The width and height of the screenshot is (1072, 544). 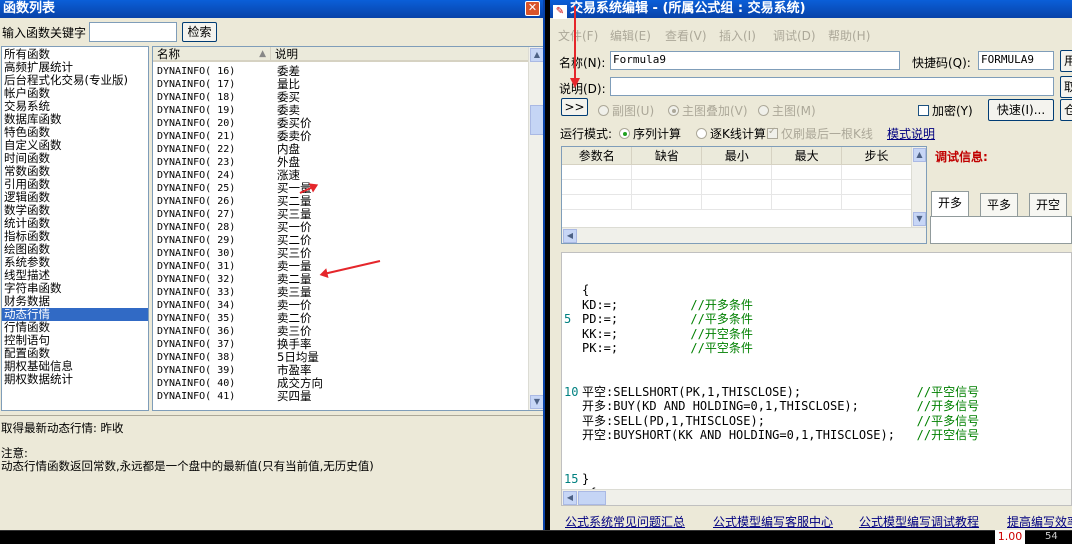 I want to click on parameter-hscrollbar: ◀, so click(x=744, y=235).